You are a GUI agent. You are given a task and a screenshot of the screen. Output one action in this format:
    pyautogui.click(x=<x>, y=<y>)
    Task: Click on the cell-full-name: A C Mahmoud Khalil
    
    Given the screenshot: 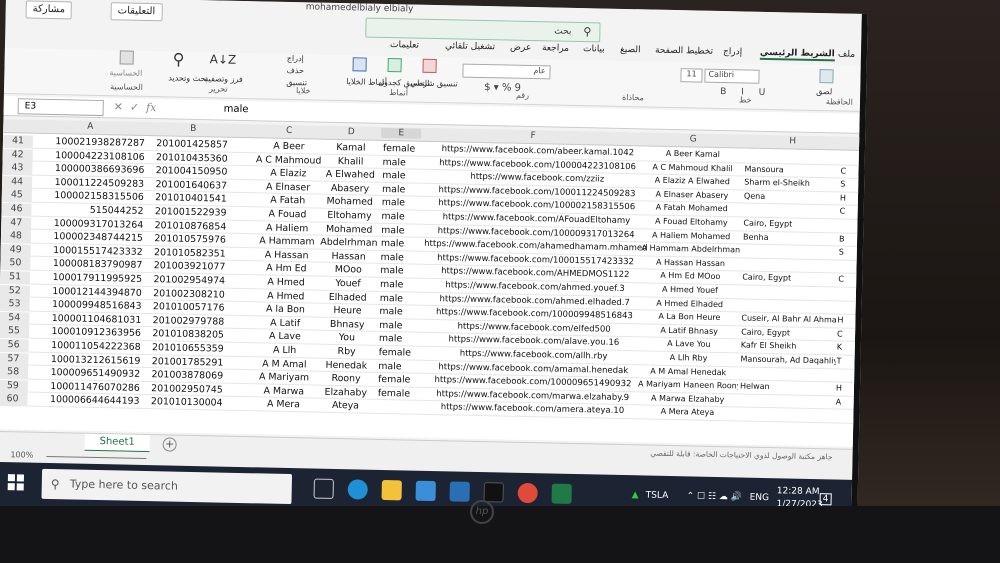 What is the action you would take?
    pyautogui.click(x=692, y=167)
    